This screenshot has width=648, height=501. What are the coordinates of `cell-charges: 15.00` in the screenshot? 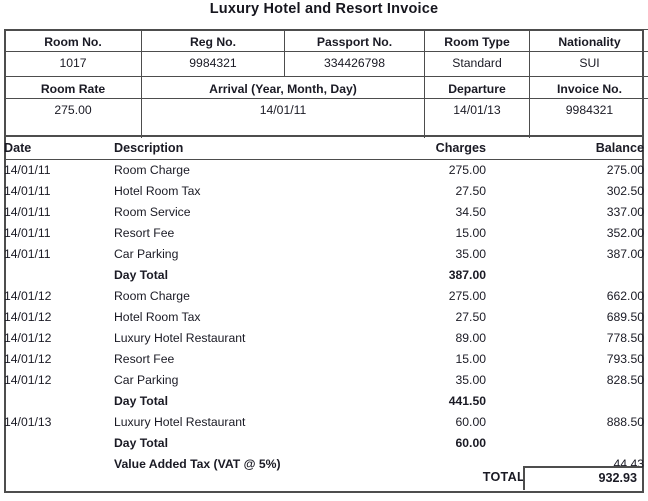 It's located at (471, 233).